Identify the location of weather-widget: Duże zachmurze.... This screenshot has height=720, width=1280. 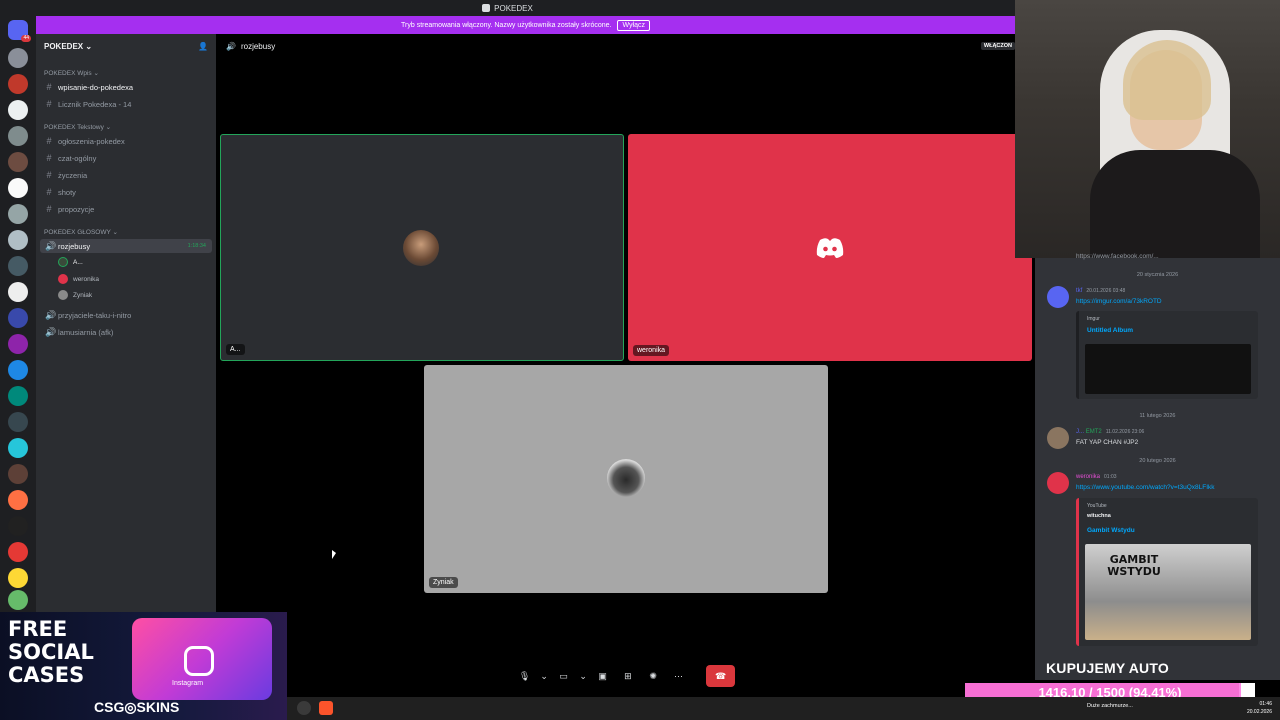
(1110, 706).